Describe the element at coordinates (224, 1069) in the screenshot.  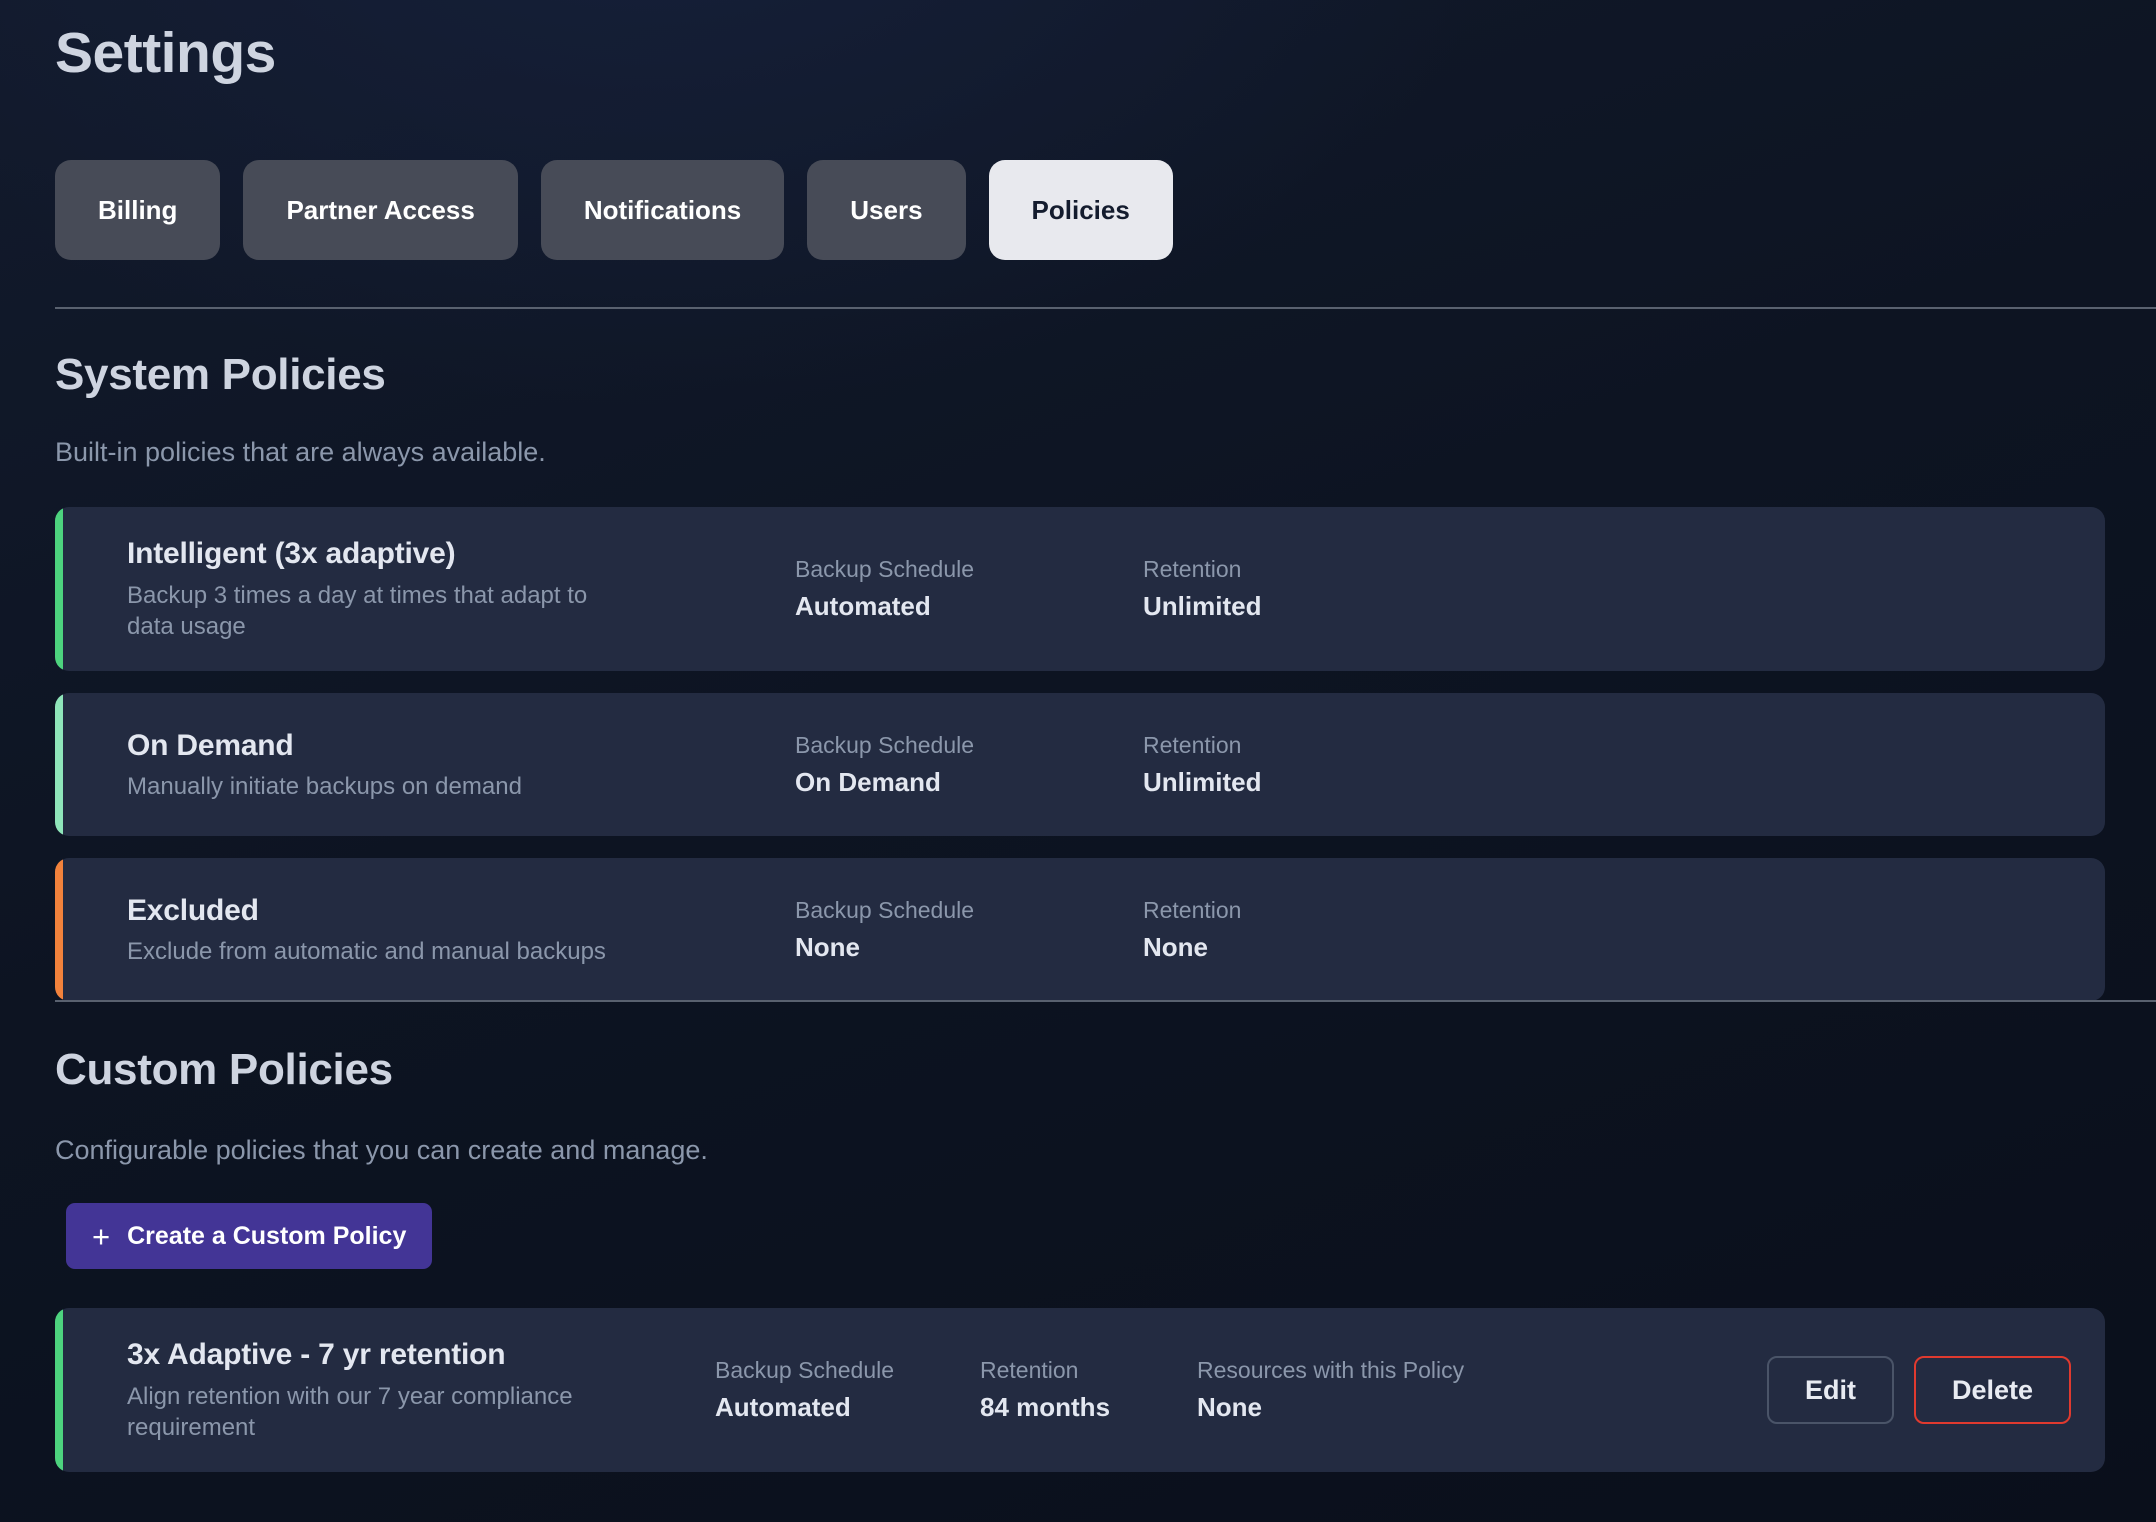
I see `custom-policies-heading: Custom Policies` at that location.